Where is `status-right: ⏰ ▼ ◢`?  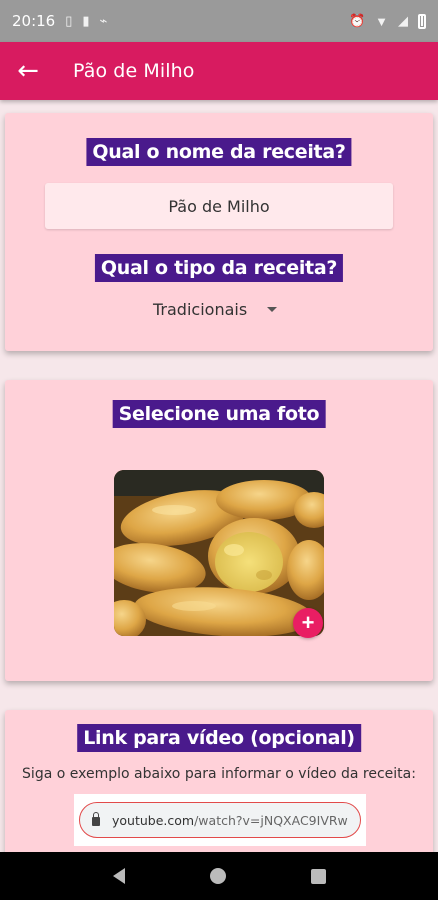
status-right: ⏰ ▼ ◢ is located at coordinates (387, 21).